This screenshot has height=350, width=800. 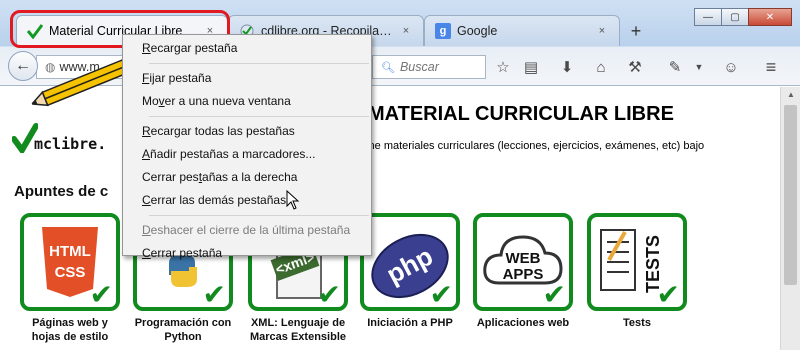 I want to click on menu-item-text: Mo, so click(x=150, y=101).